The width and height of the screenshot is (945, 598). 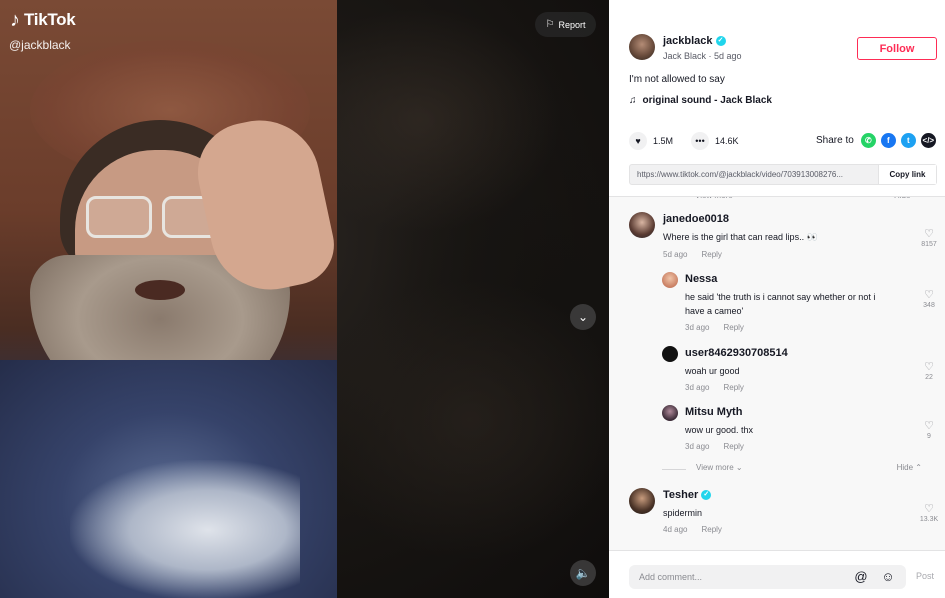 I want to click on heart-icon: ♥, so click(x=638, y=141).